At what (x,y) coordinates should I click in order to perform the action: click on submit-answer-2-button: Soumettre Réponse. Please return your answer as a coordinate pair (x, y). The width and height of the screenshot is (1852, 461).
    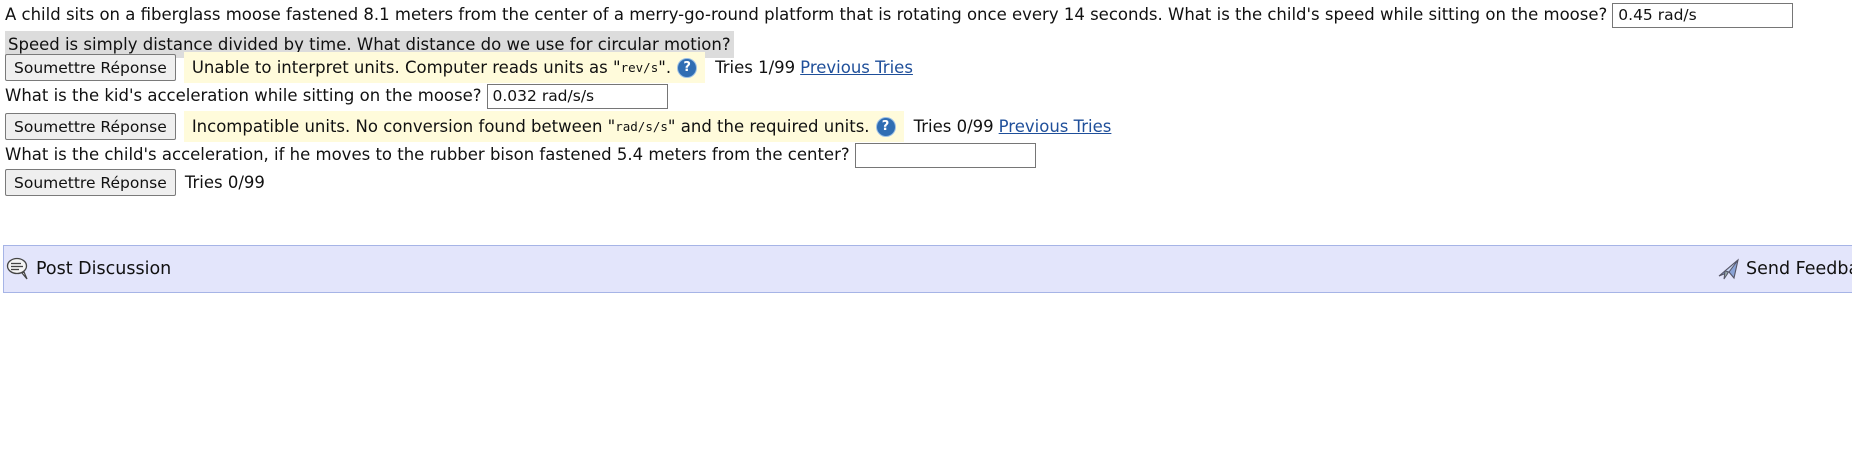
    Looking at the image, I should click on (90, 126).